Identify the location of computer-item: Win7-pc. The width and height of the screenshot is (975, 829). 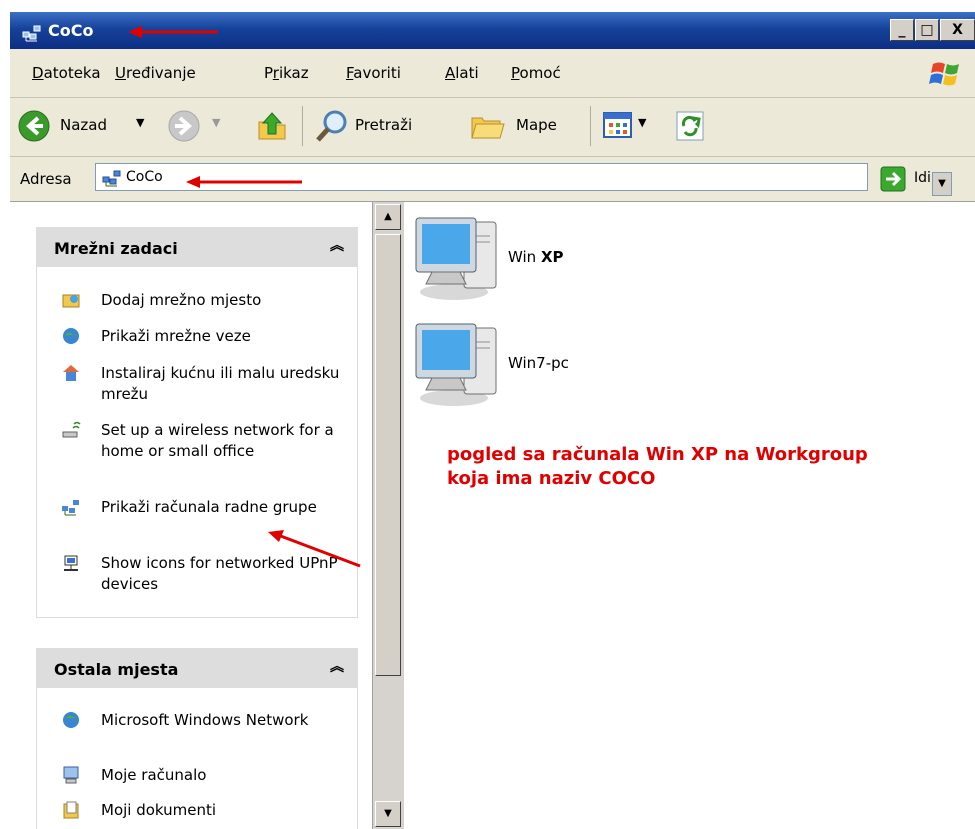
(510, 363).